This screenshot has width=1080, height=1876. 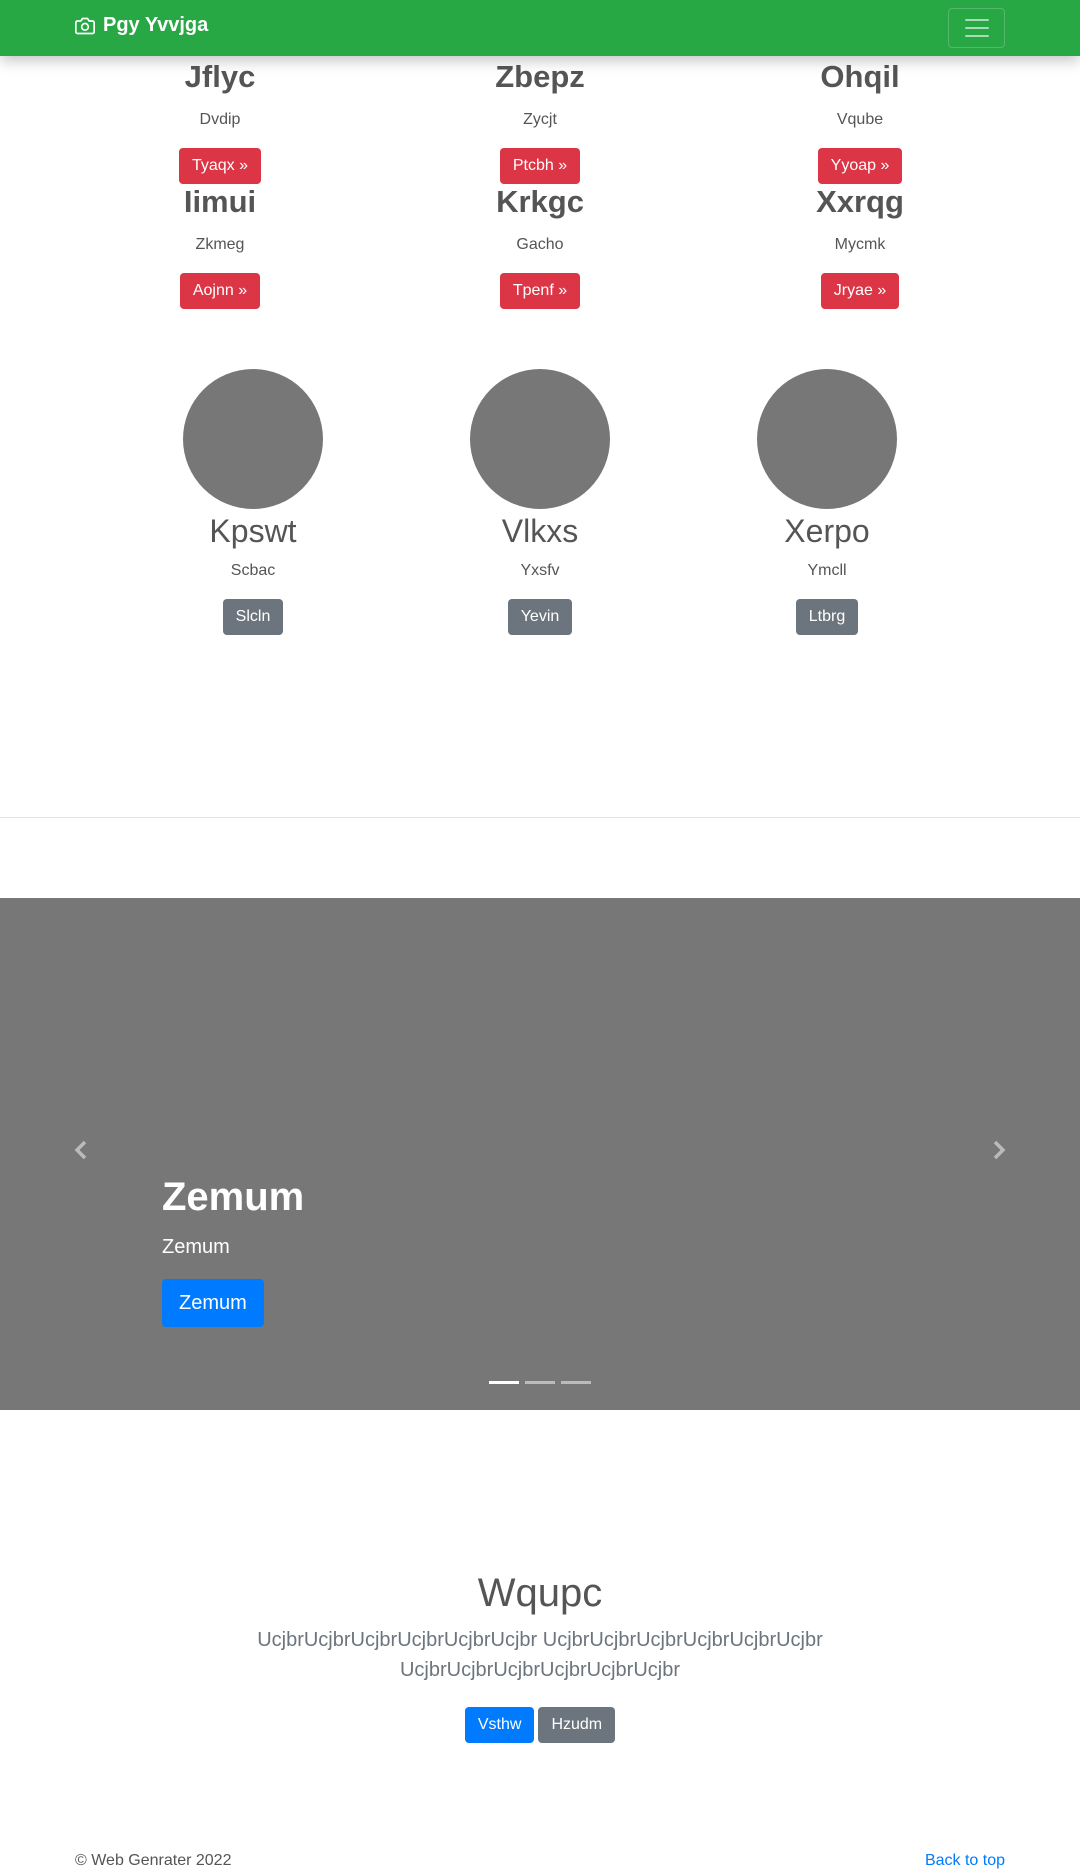 What do you see at coordinates (965, 1861) in the screenshot?
I see `back-to-top-link: Back to top` at bounding box center [965, 1861].